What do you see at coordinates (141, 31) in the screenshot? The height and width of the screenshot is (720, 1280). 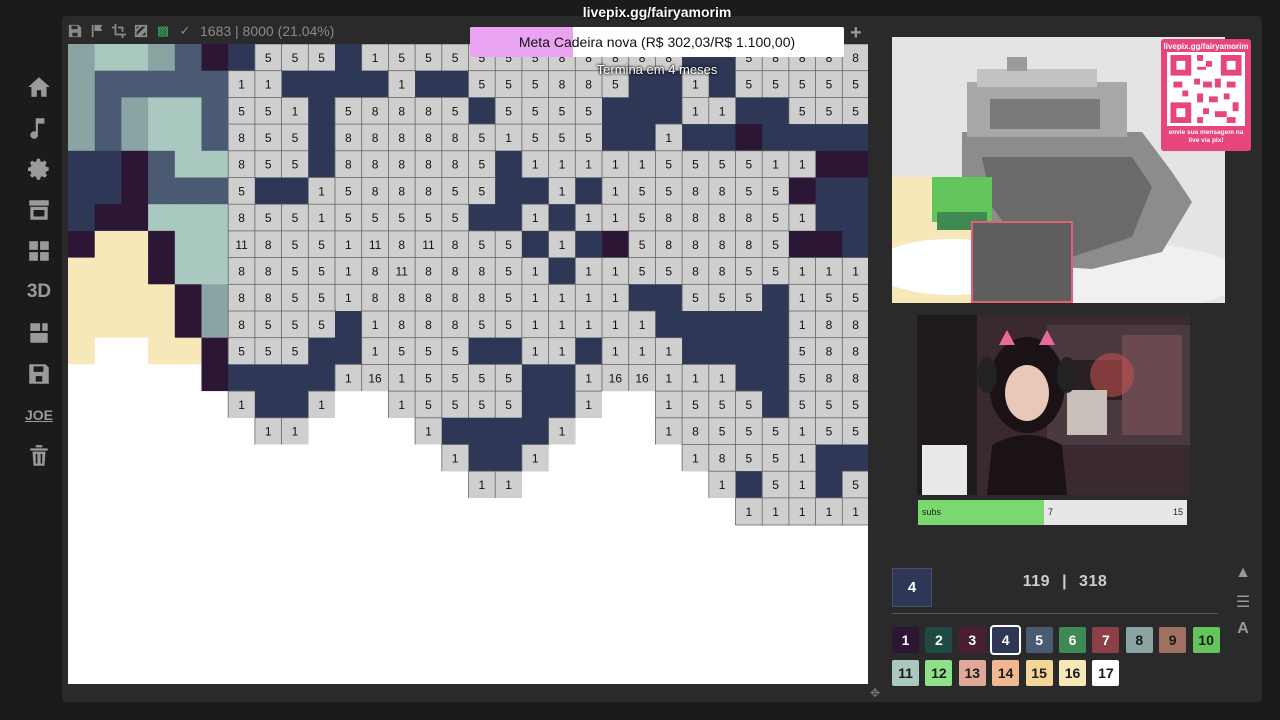 I see `hatch-icon` at bounding box center [141, 31].